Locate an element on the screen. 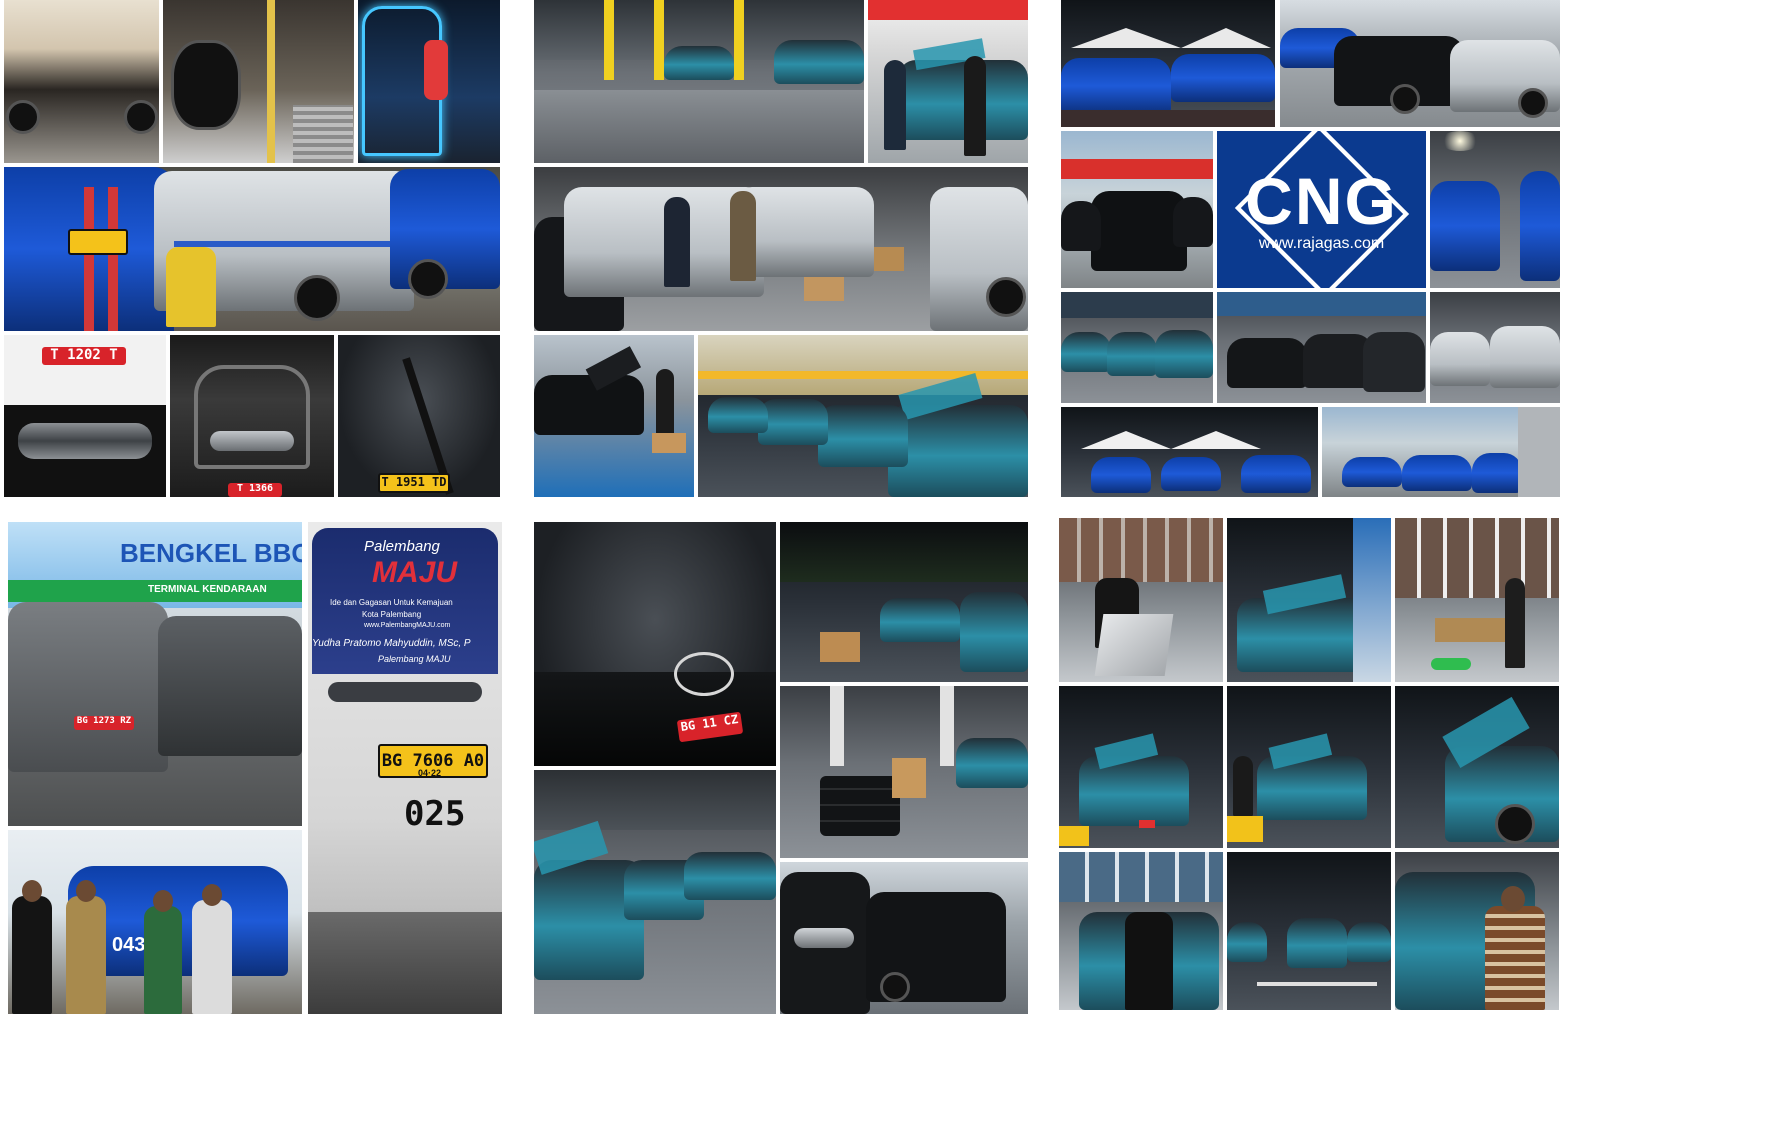 This screenshot has width=1771, height=1145. photo-tire-measure is located at coordinates (258, 81).